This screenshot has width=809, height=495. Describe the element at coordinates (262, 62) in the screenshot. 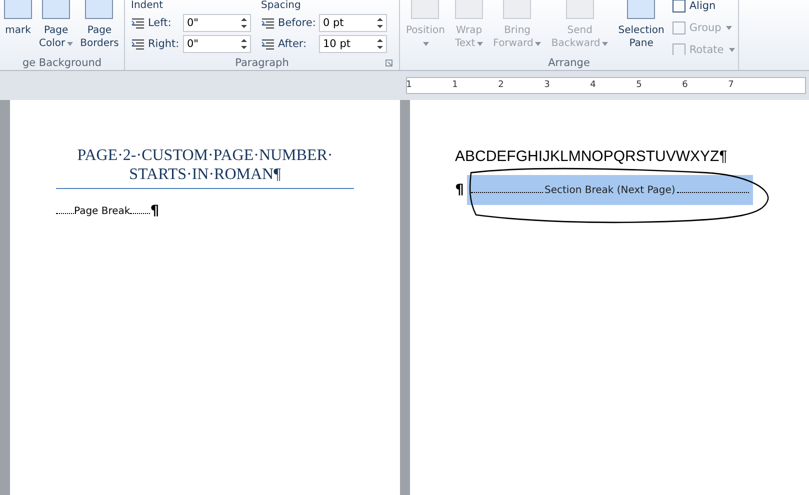

I see `group-label: Paragraph` at that location.